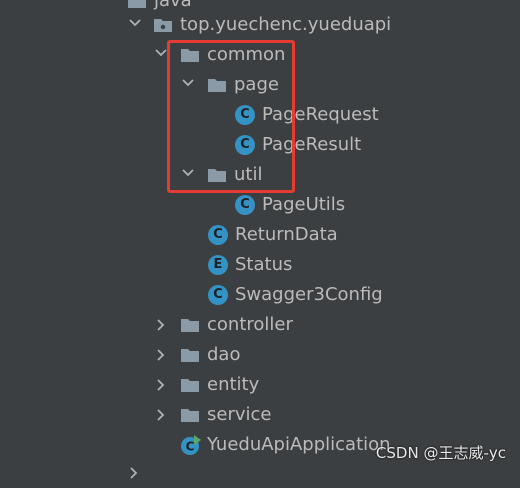 The image size is (520, 488). I want to click on tree-item-controller: controller, so click(236, 325).